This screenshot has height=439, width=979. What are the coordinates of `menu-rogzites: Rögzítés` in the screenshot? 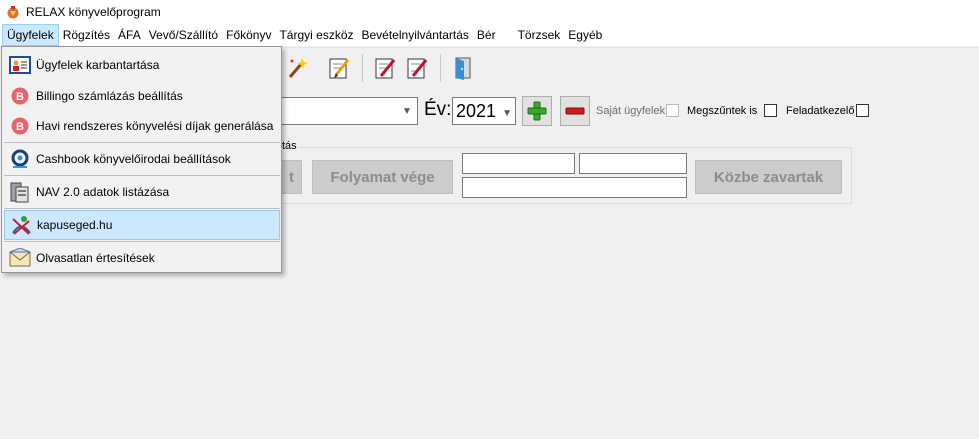 It's located at (86, 35).